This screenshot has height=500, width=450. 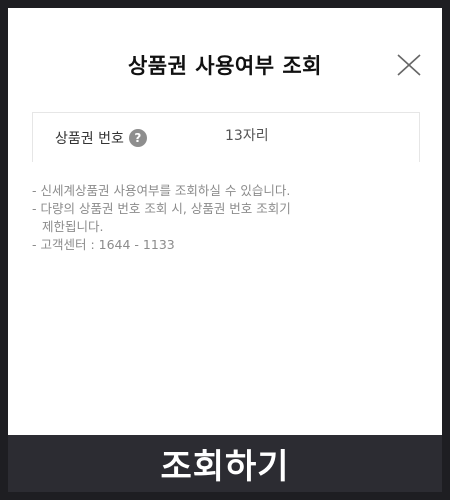 I want to click on gift-card-number-label: 상품권 번호, so click(x=89, y=139).